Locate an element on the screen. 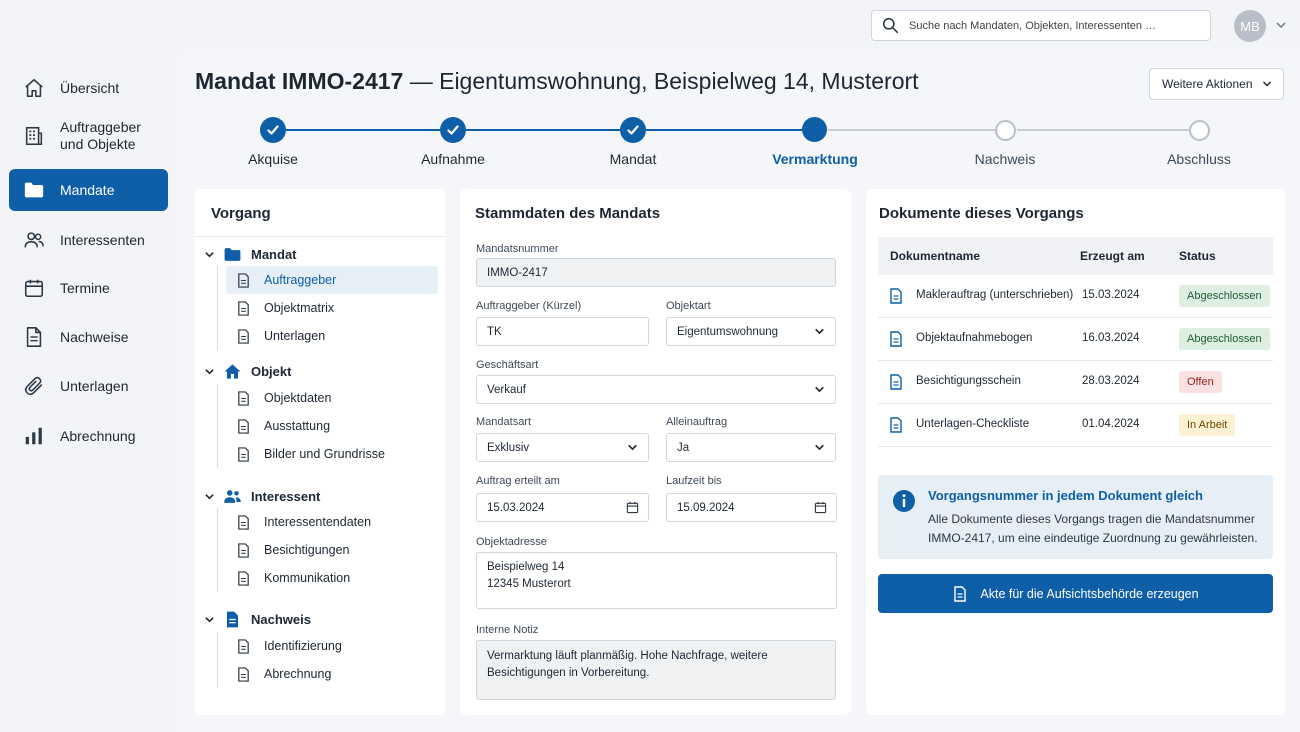 This screenshot has height=732, width=1300. step-abschluss-marker is located at coordinates (1199, 130).